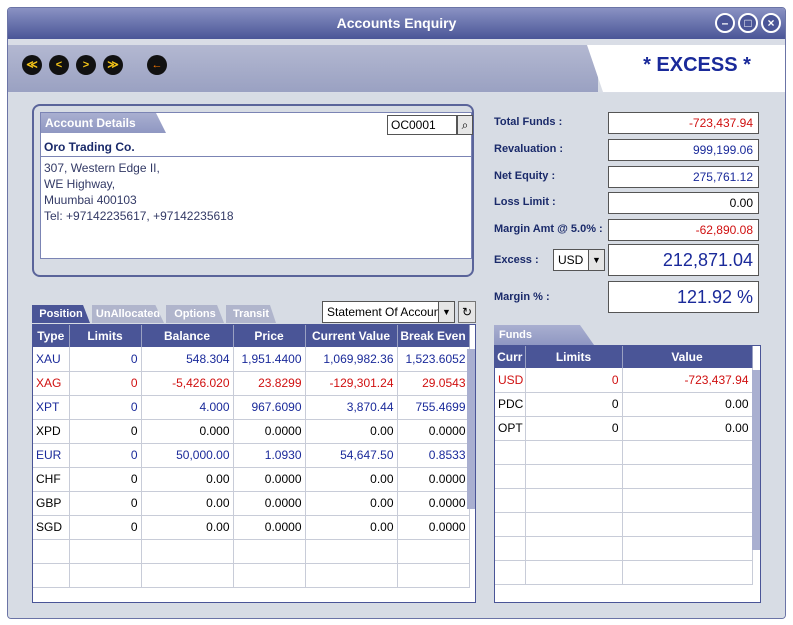  Describe the element at coordinates (422, 125) in the screenshot. I see `account-code-input: OC0001` at that location.